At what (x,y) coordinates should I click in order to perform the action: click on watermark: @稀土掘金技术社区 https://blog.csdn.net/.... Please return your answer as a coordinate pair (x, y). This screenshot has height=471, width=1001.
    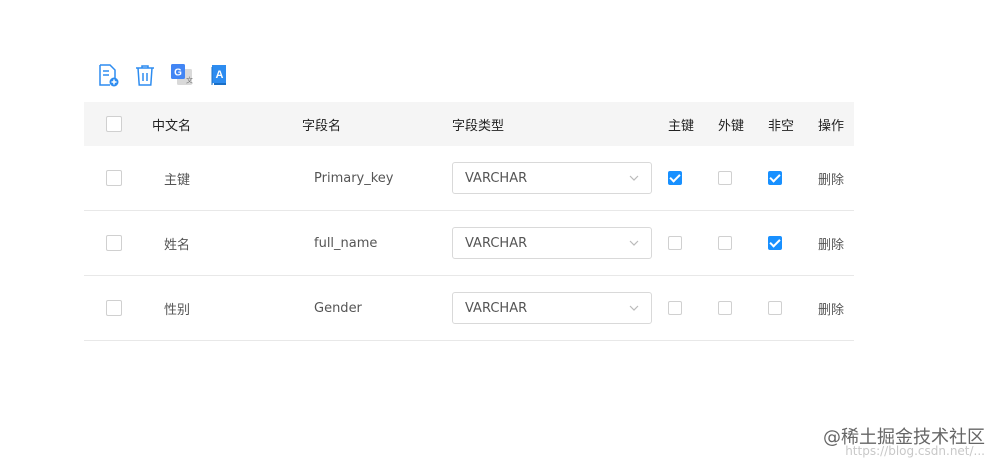
    Looking at the image, I should click on (904, 441).